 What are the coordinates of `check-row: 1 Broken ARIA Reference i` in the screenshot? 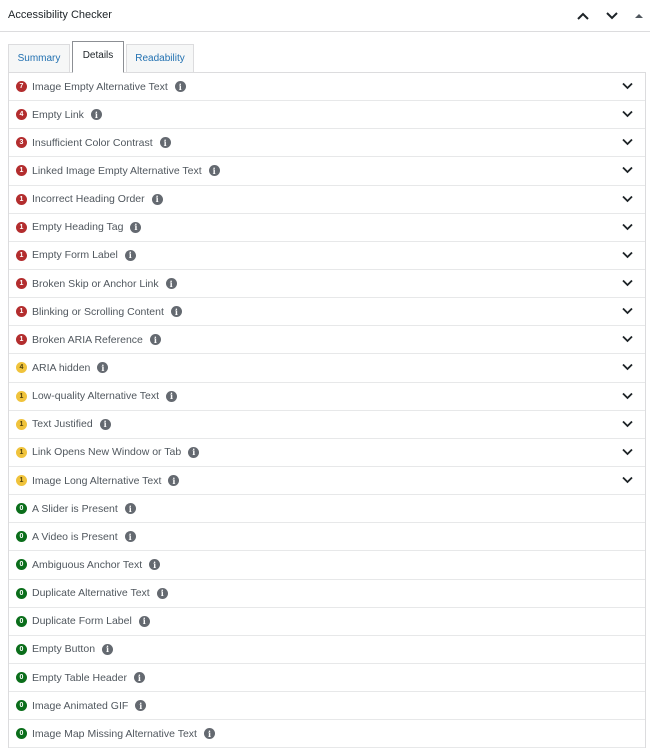 It's located at (327, 340).